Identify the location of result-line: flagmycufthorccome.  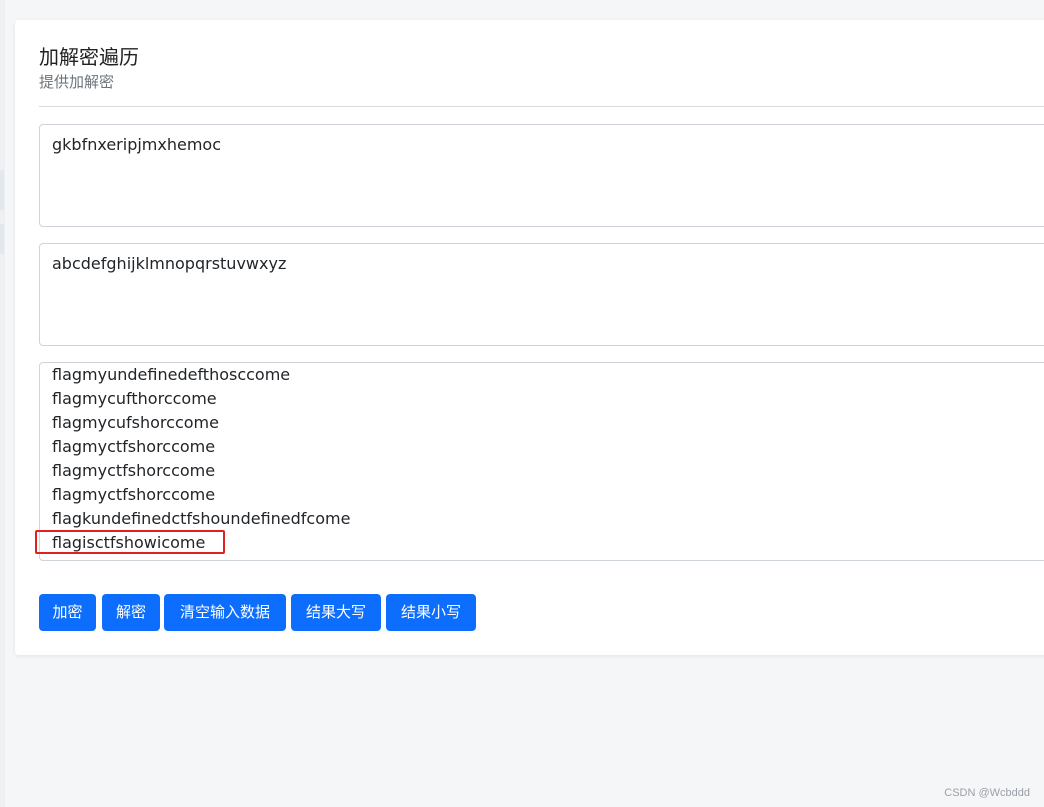
(134, 398).